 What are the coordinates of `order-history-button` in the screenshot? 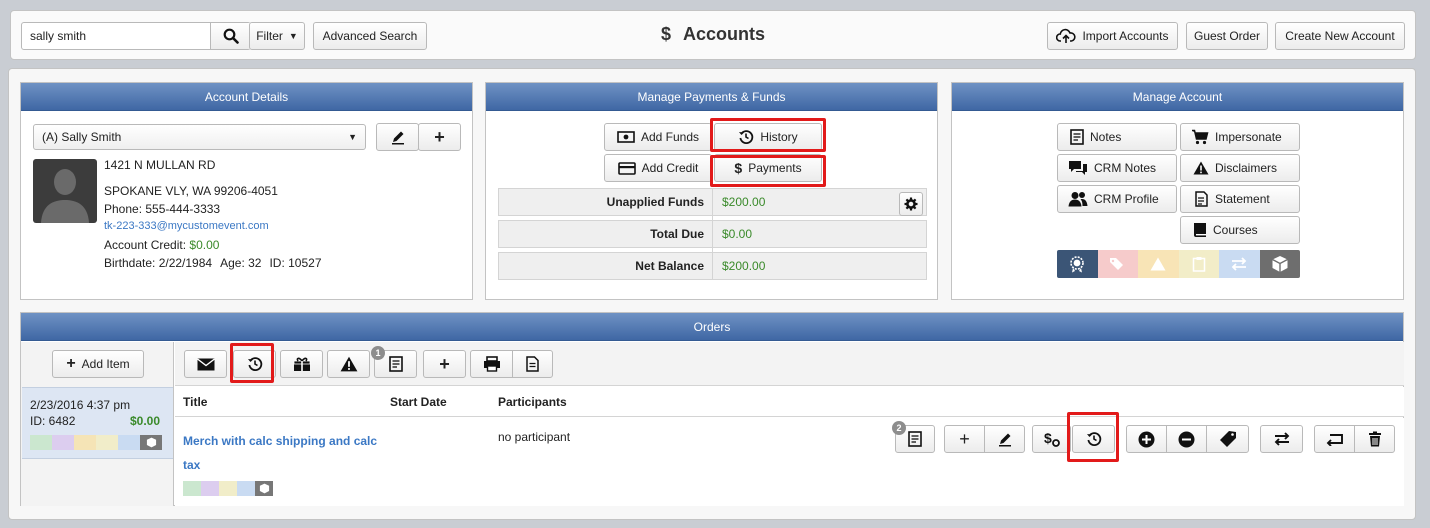 It's located at (254, 364).